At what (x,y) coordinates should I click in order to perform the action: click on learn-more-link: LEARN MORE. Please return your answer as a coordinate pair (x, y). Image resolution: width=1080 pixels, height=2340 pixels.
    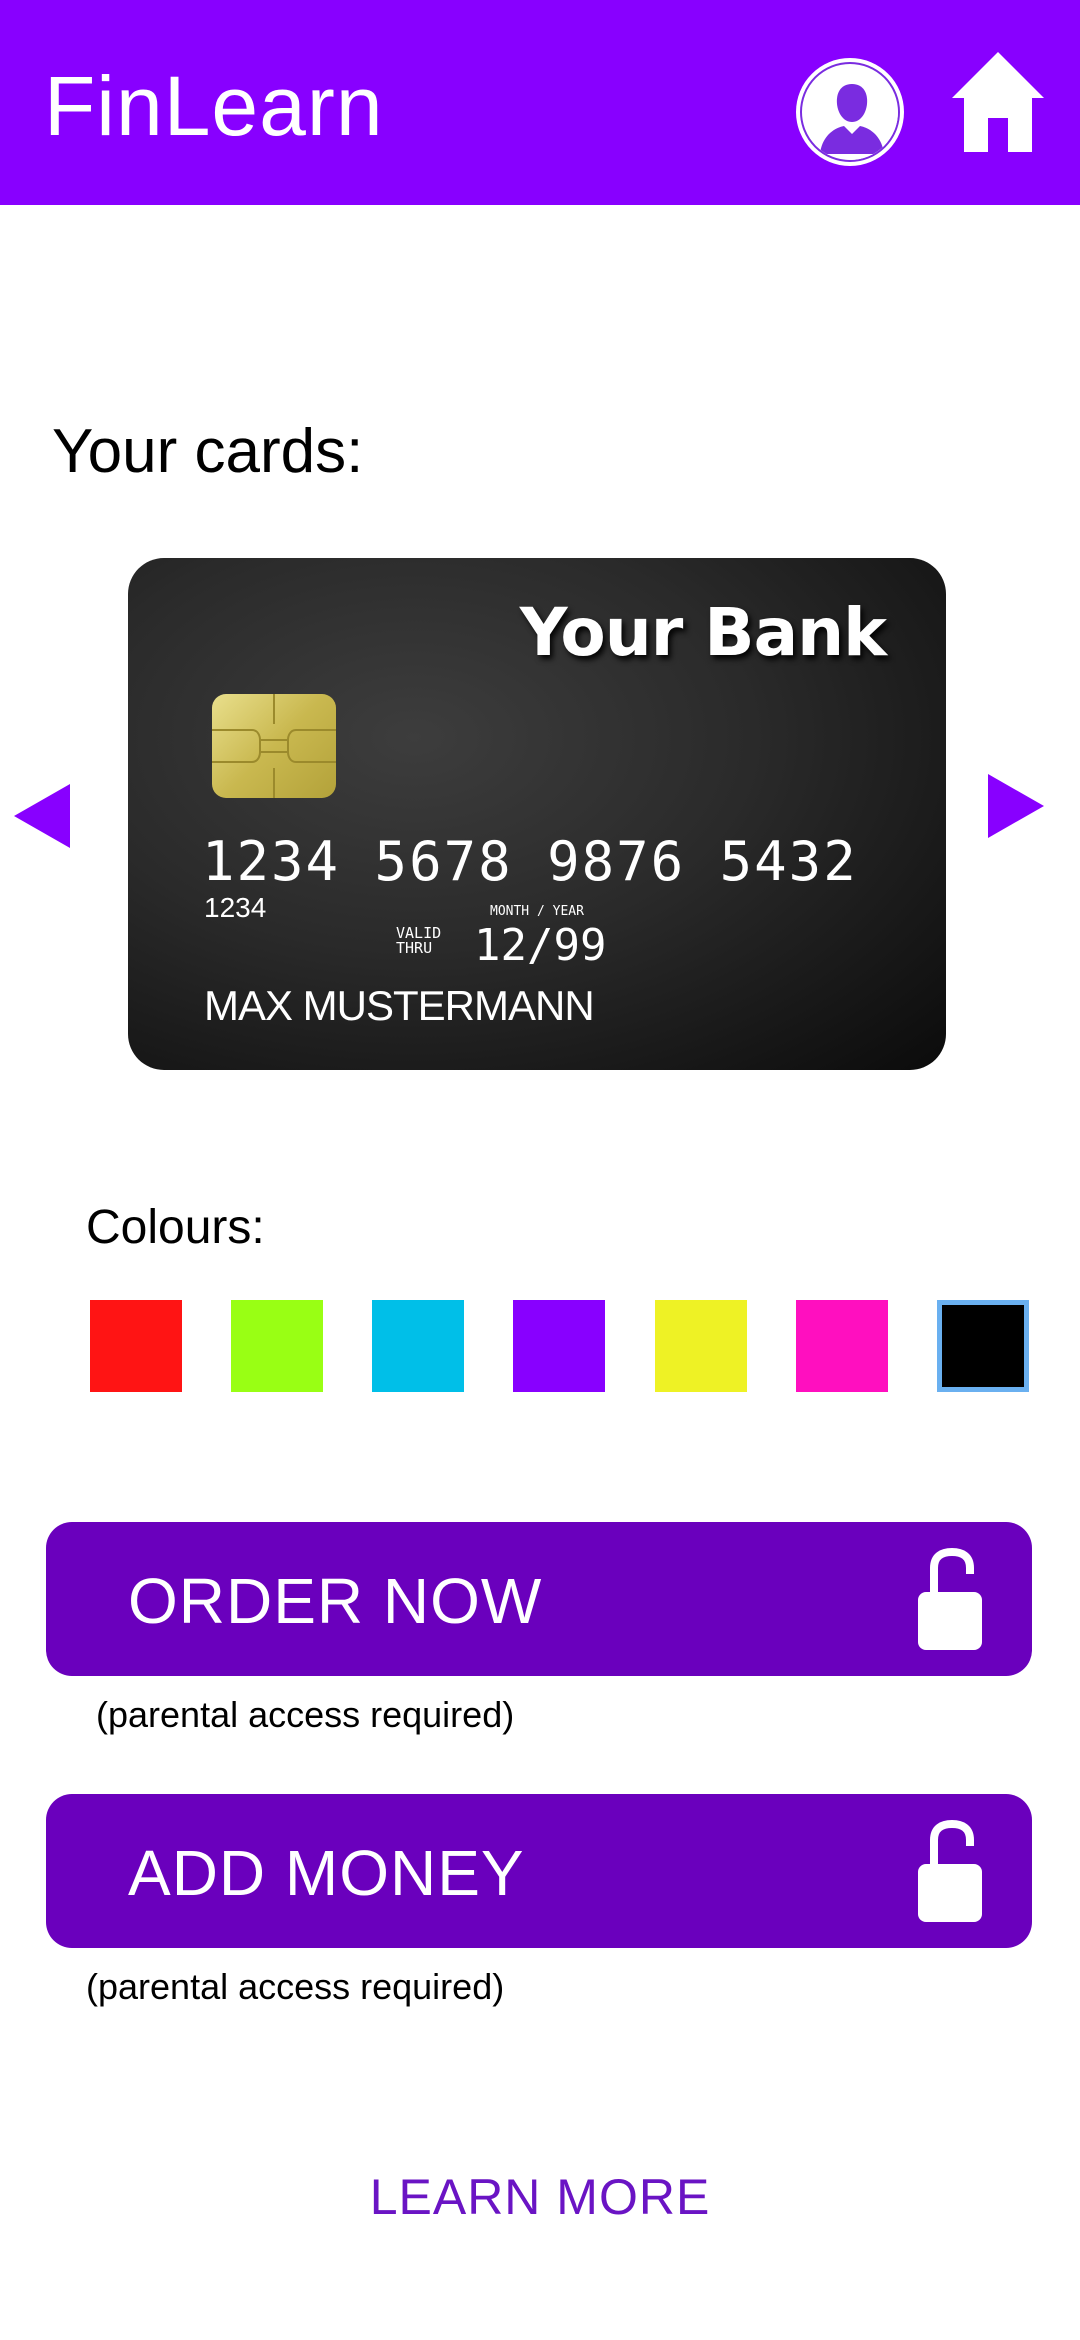
    Looking at the image, I should click on (540, 2197).